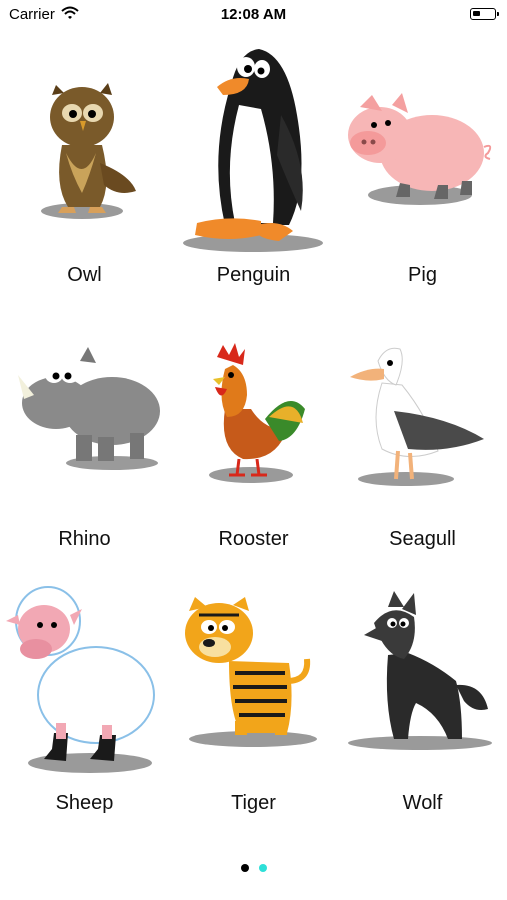 This screenshot has height=900, width=507. What do you see at coordinates (417, 416) in the screenshot?
I see `seagull-icon` at bounding box center [417, 416].